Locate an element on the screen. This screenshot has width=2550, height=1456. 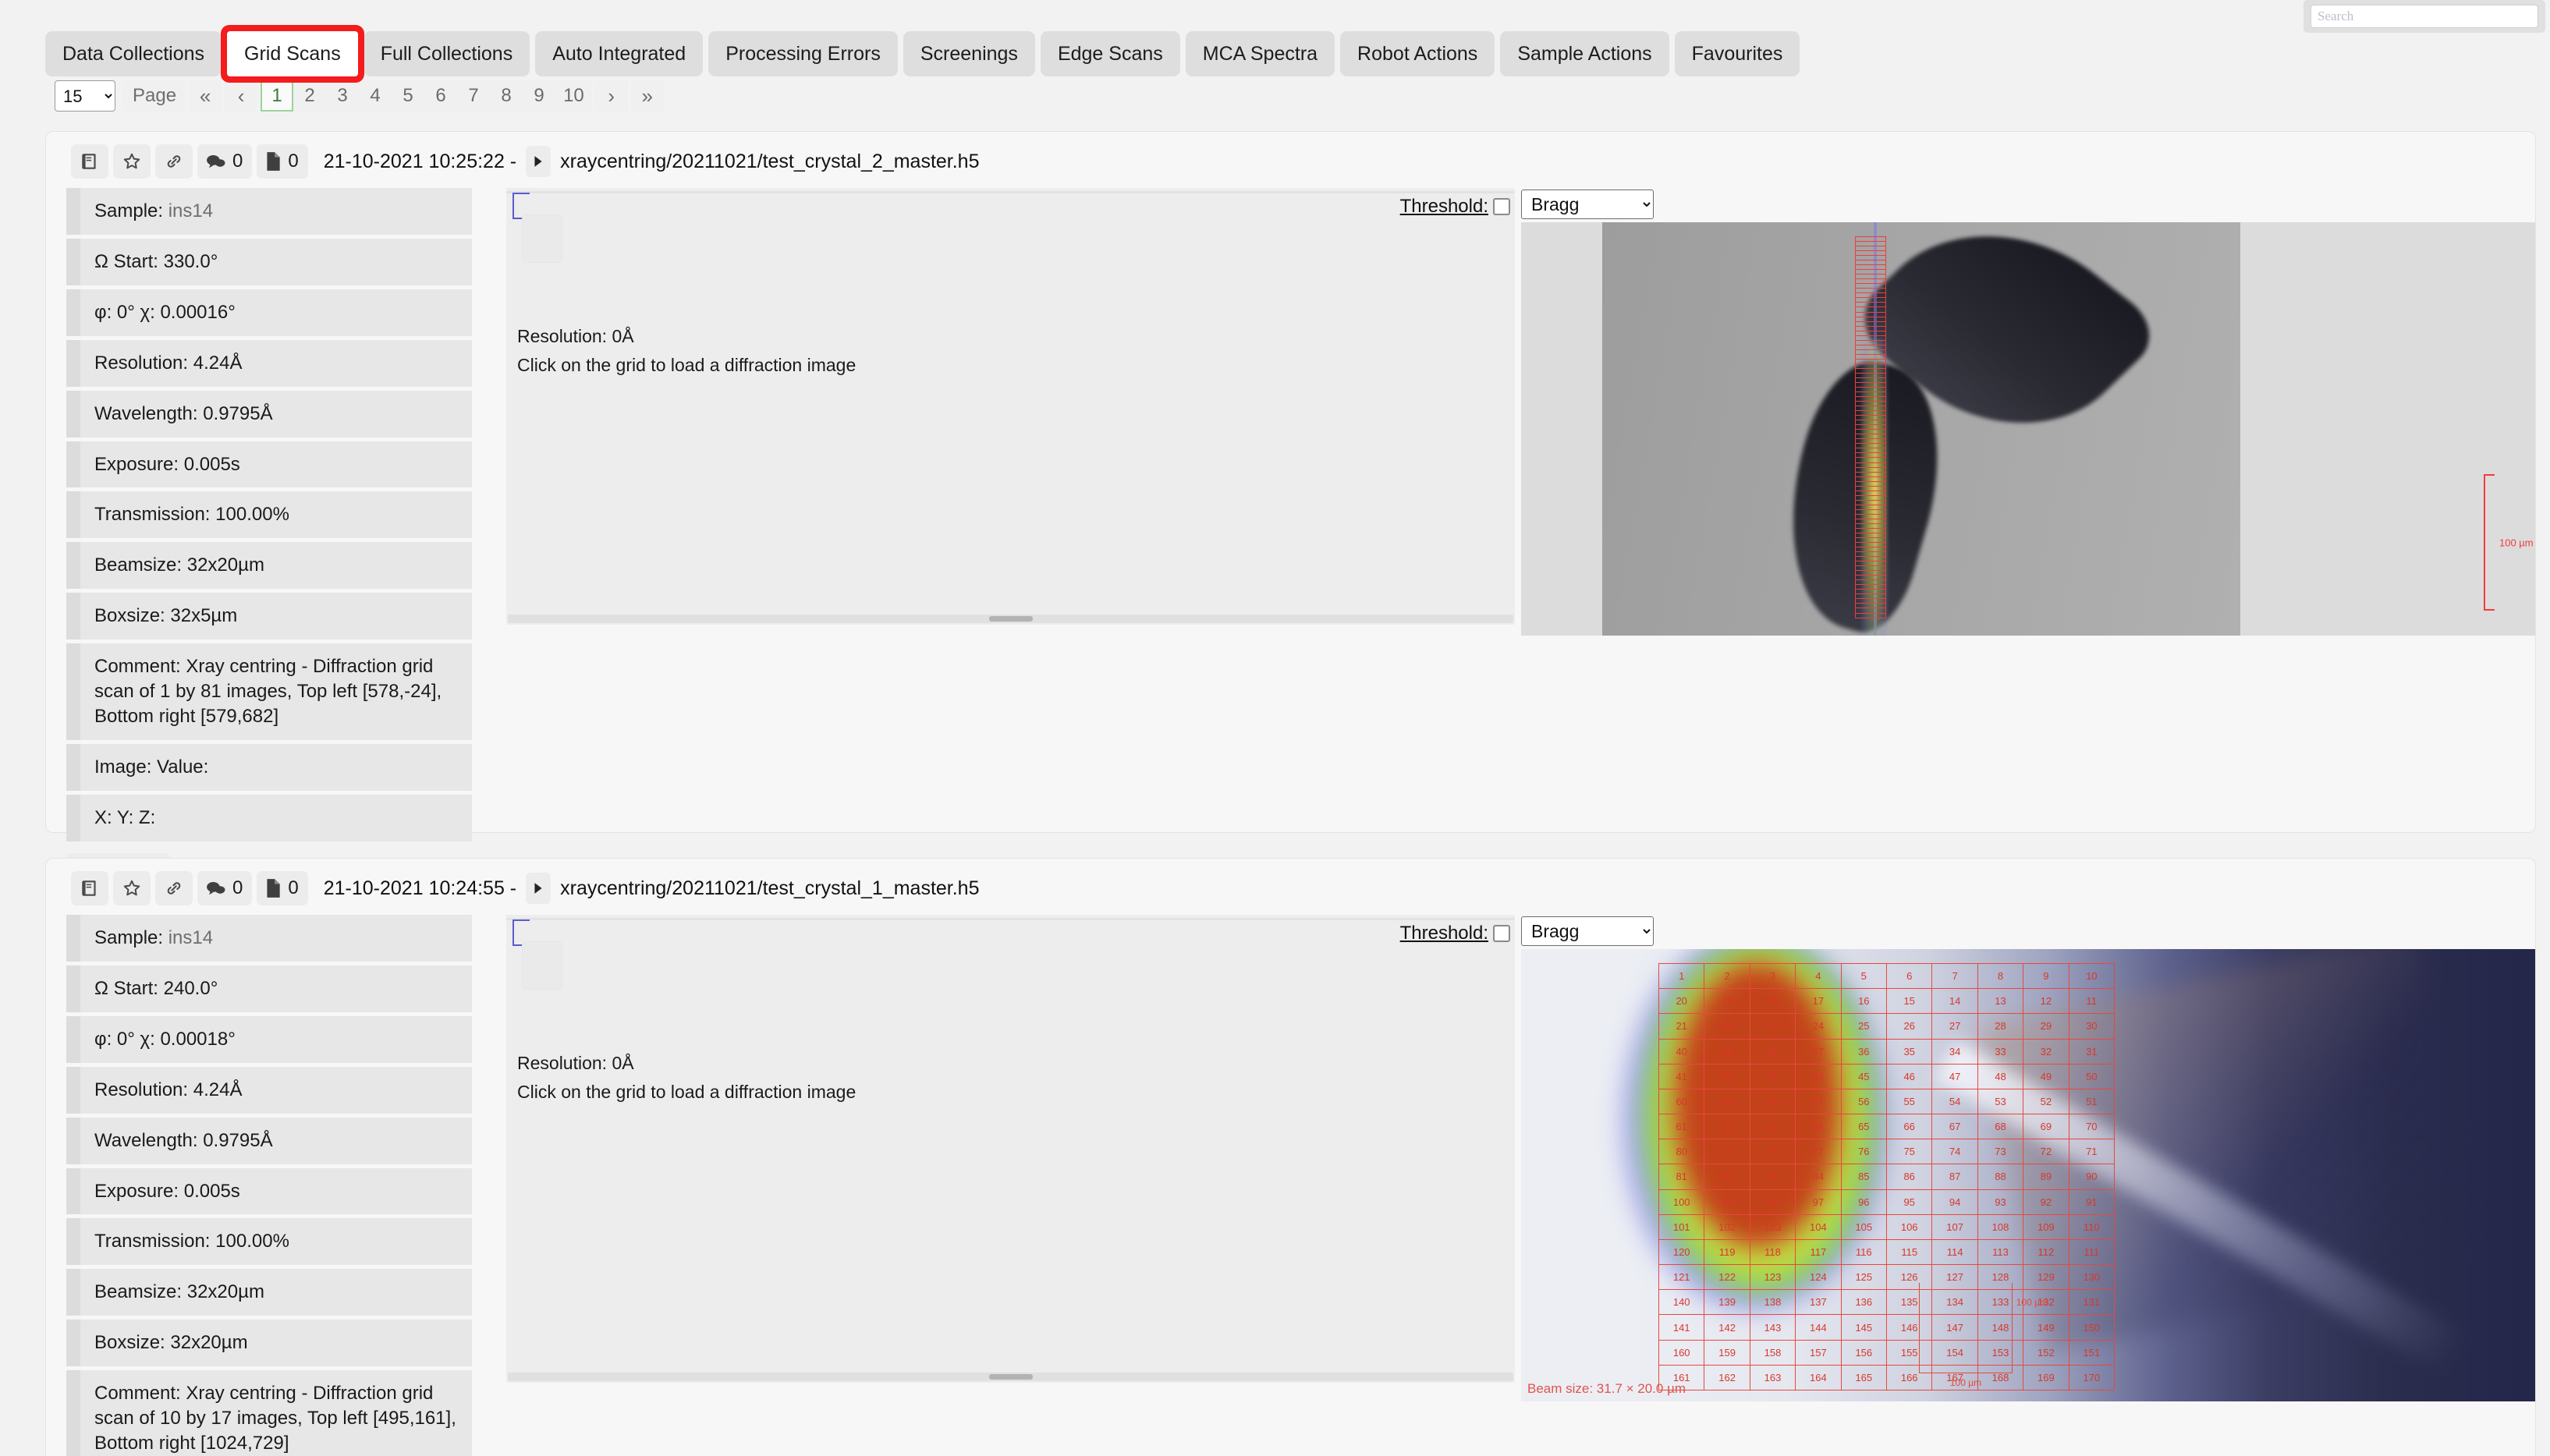
grid-cell: 84 is located at coordinates (1819, 1177).